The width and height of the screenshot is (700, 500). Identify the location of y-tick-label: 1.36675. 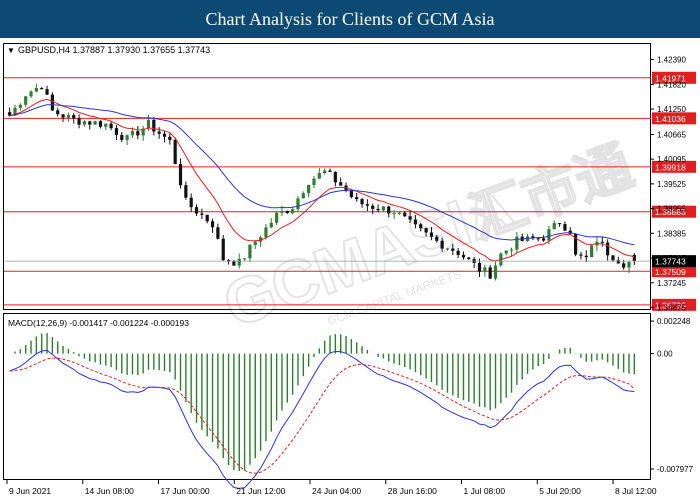
(671, 307).